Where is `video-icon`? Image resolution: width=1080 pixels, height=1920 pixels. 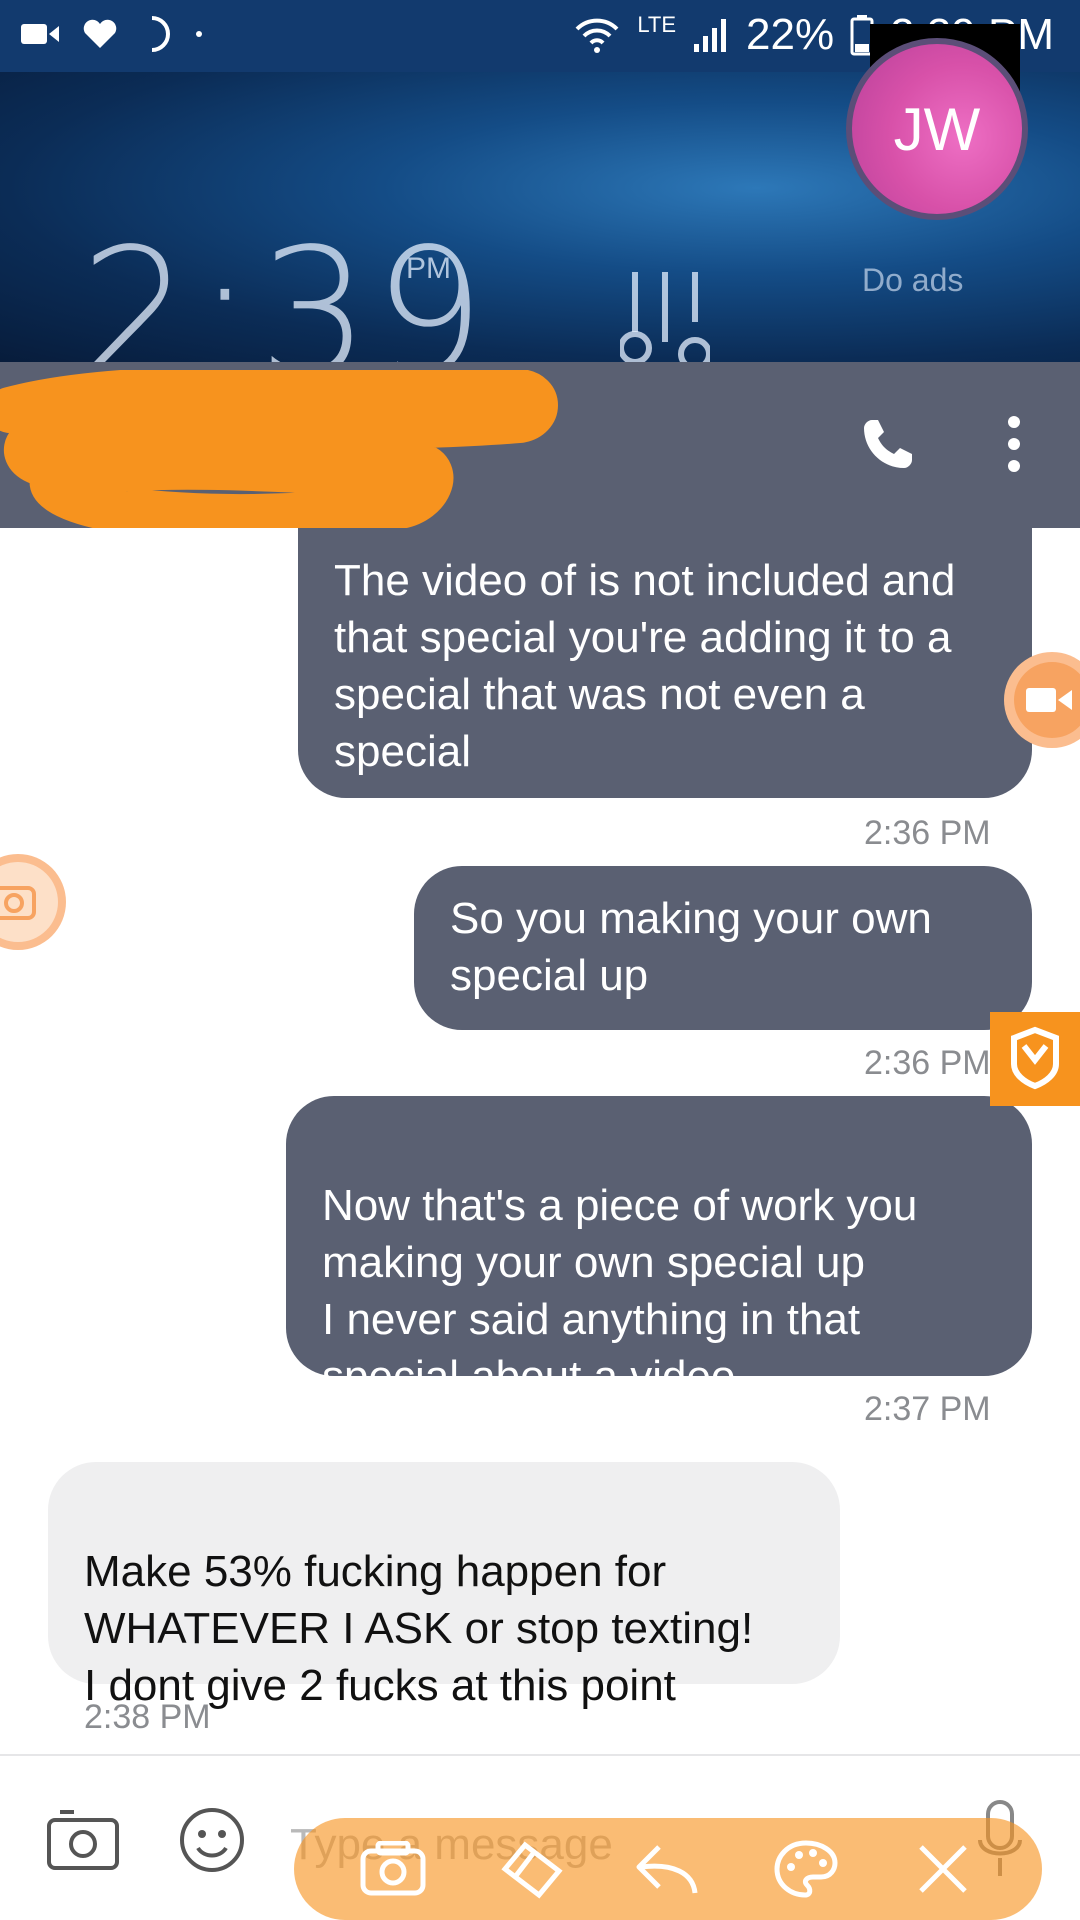 video-icon is located at coordinates (40, 34).